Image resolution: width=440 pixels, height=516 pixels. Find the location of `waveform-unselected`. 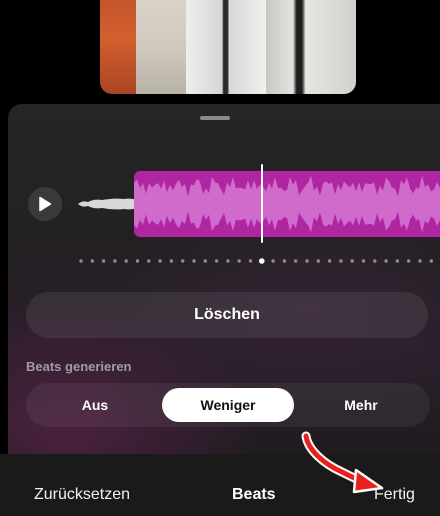

waveform-unselected is located at coordinates (107, 204).